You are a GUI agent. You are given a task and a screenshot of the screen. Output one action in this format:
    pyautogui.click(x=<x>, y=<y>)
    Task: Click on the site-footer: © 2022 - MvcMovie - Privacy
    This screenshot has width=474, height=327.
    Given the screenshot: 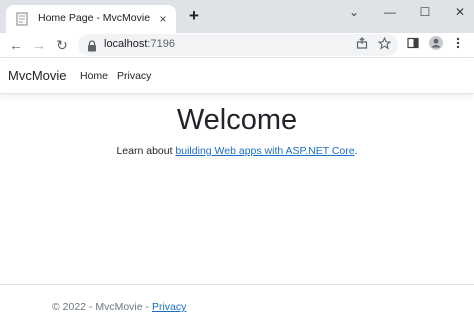 What is the action you would take?
    pyautogui.click(x=119, y=307)
    